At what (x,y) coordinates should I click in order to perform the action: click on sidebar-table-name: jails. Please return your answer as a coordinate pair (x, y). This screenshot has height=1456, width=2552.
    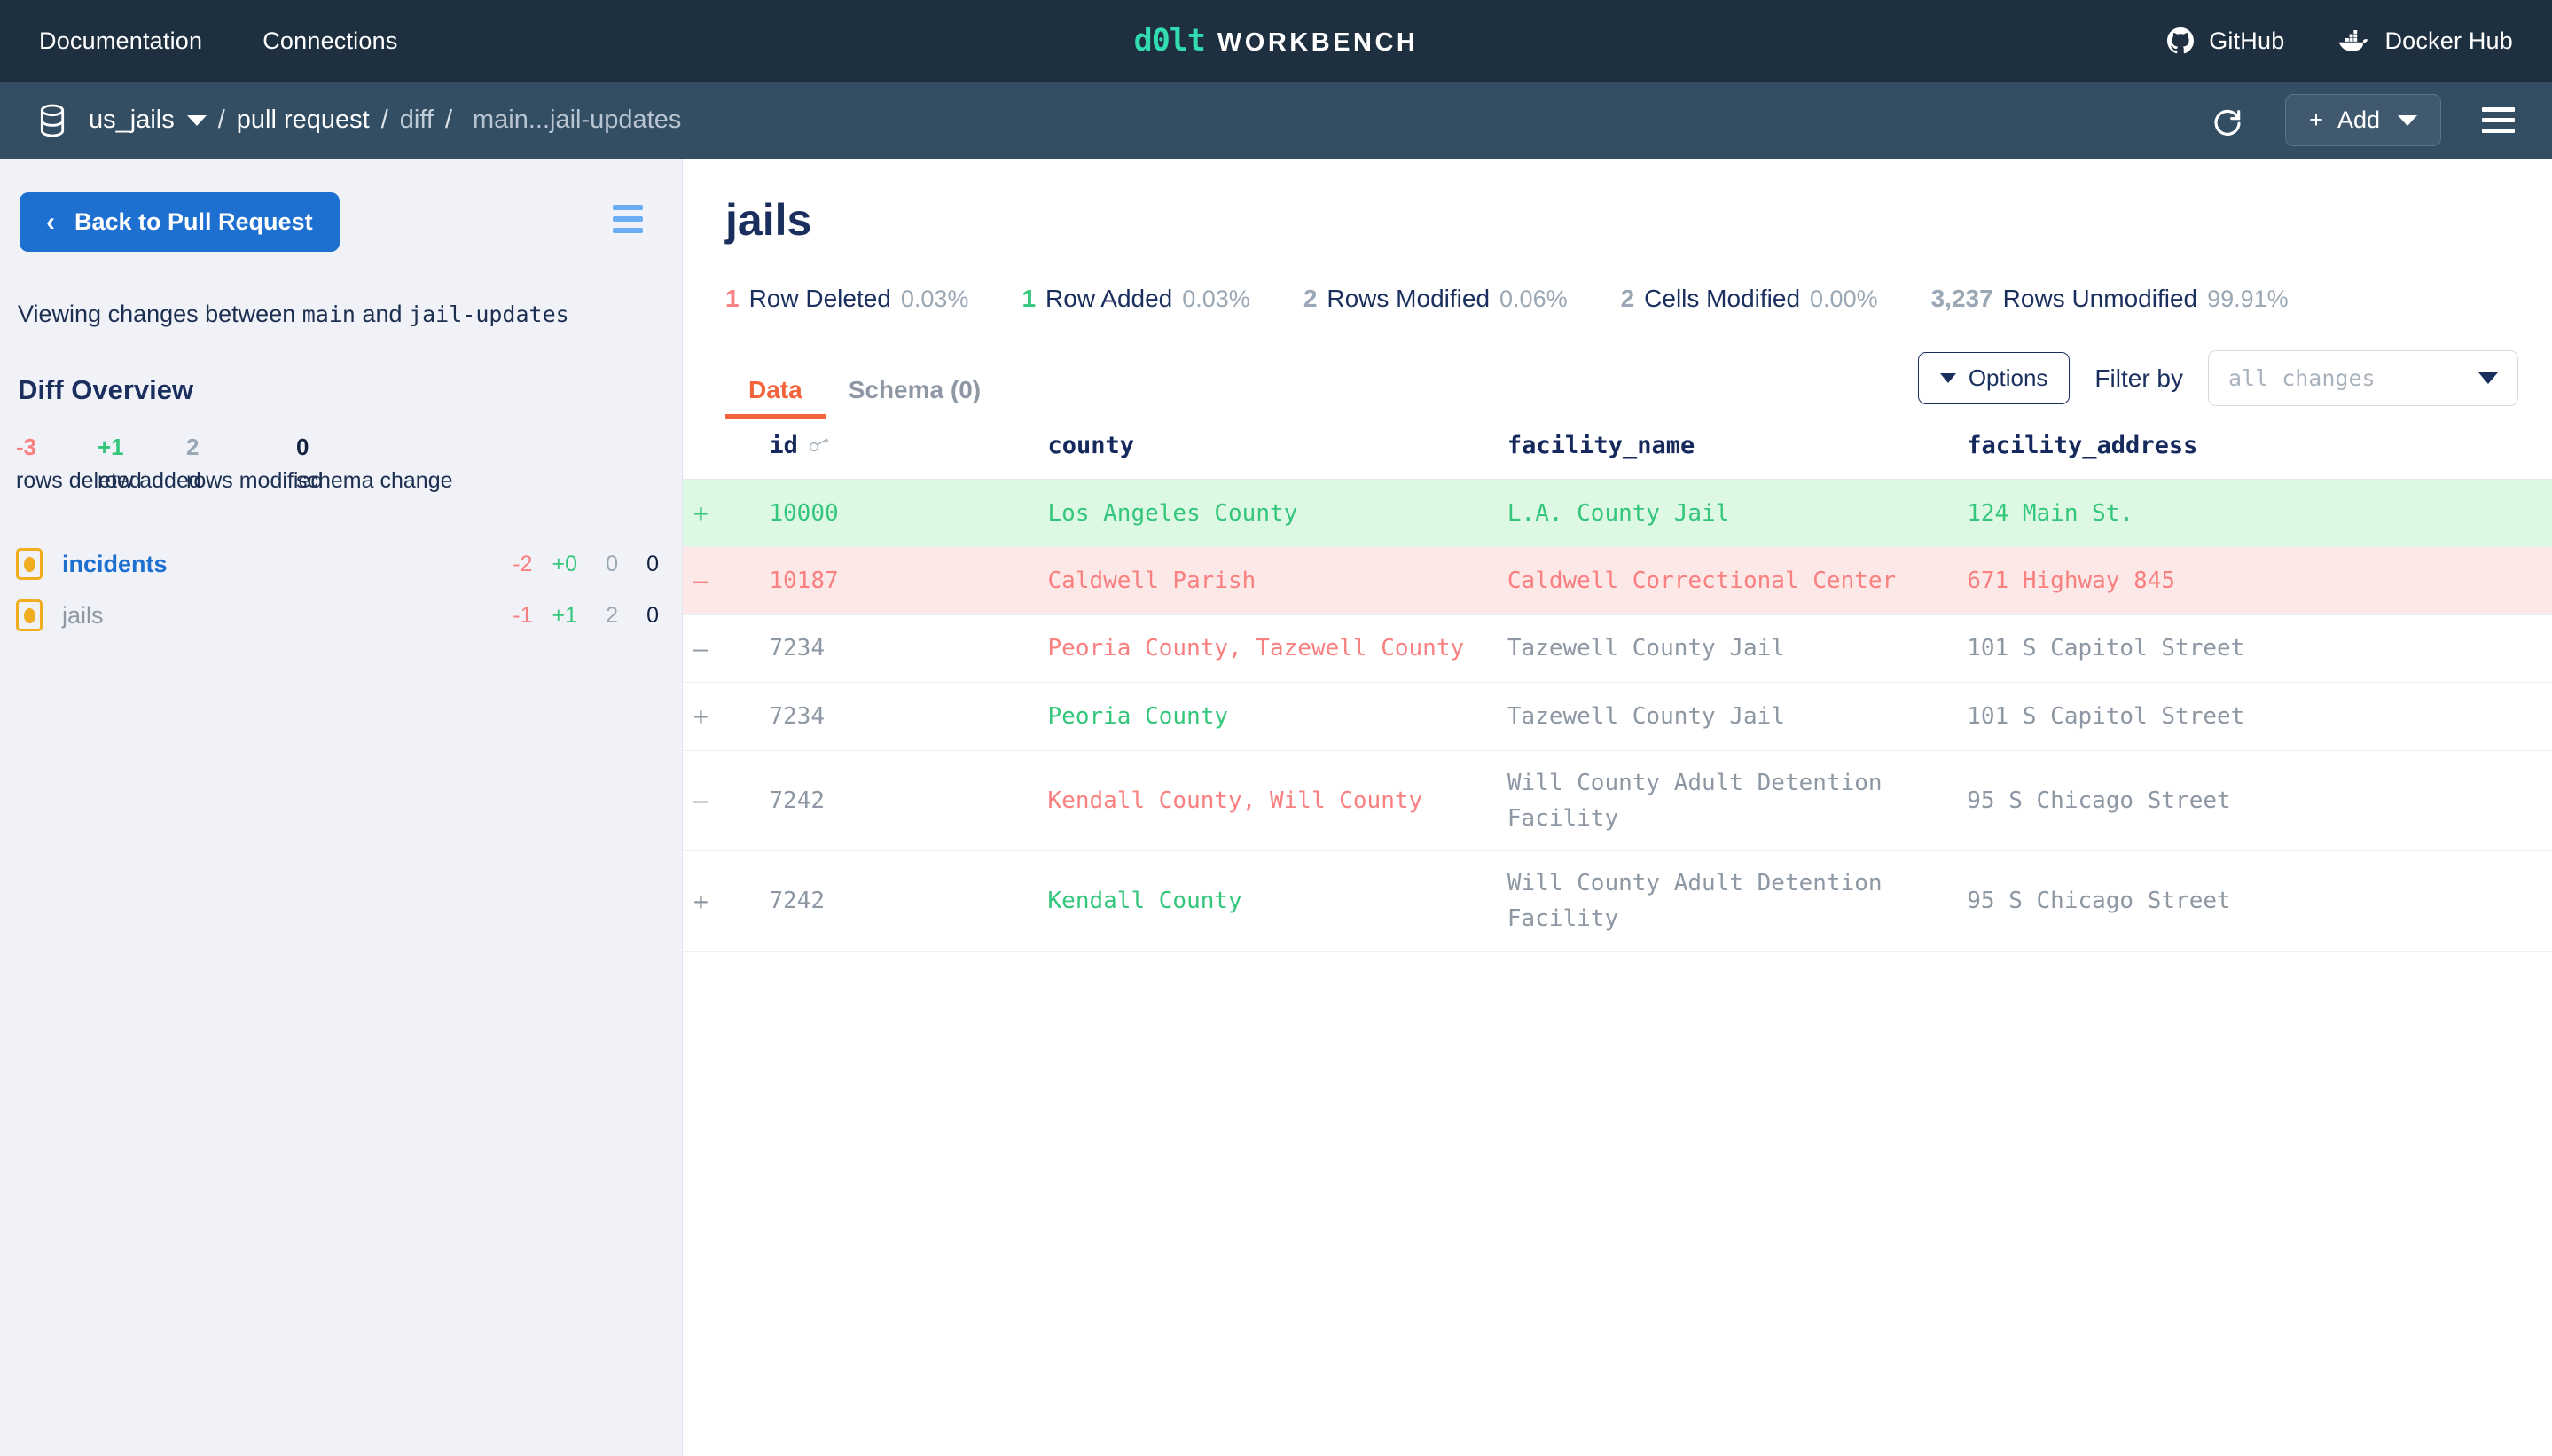
    Looking at the image, I should click on (83, 615).